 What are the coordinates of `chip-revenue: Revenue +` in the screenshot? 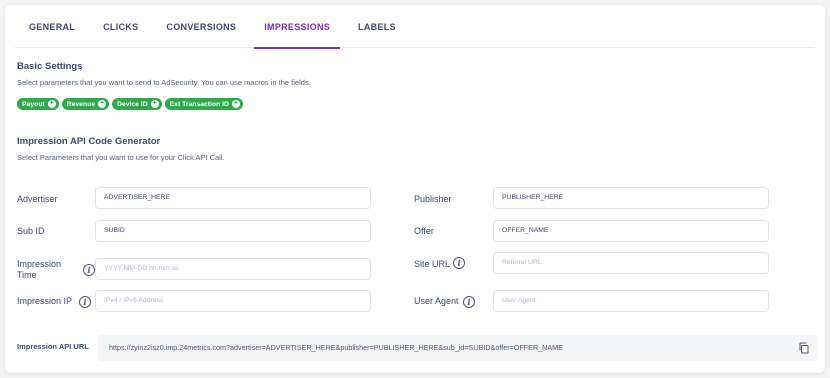 It's located at (85, 104).